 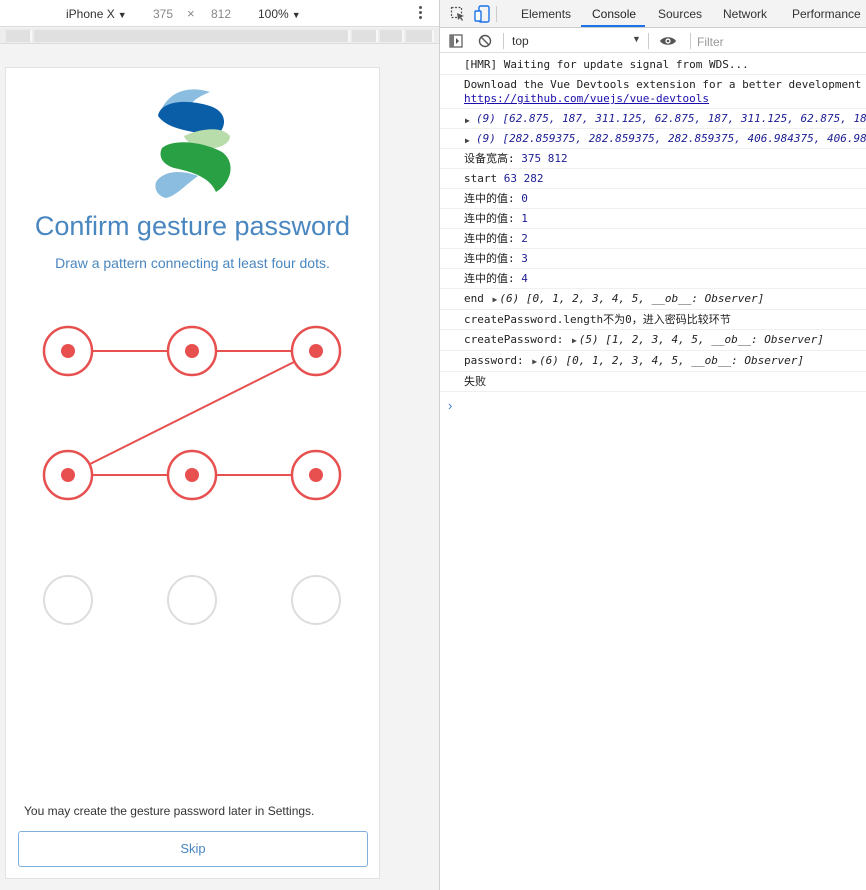 I want to click on zoom-select: 100% ▼, so click(x=279, y=14).